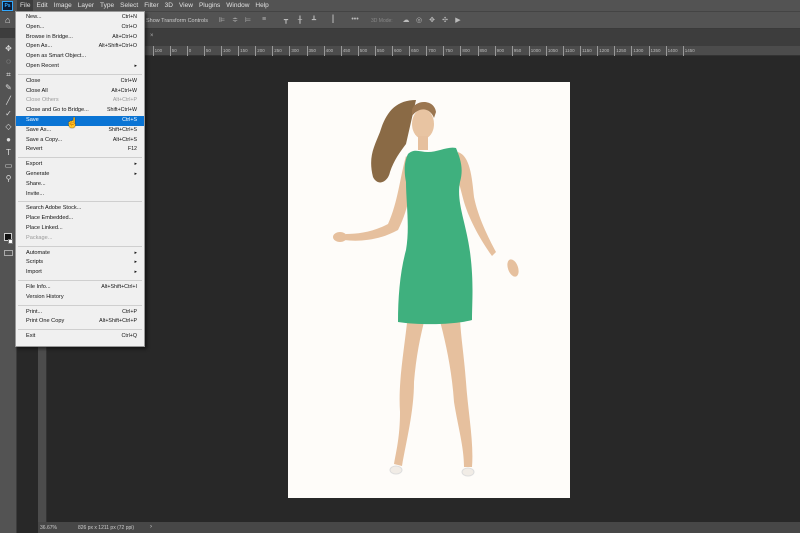 The image size is (800, 533). Describe the element at coordinates (80, 67) in the screenshot. I see `menu-item-open-recent: Open Recent ▸` at that location.